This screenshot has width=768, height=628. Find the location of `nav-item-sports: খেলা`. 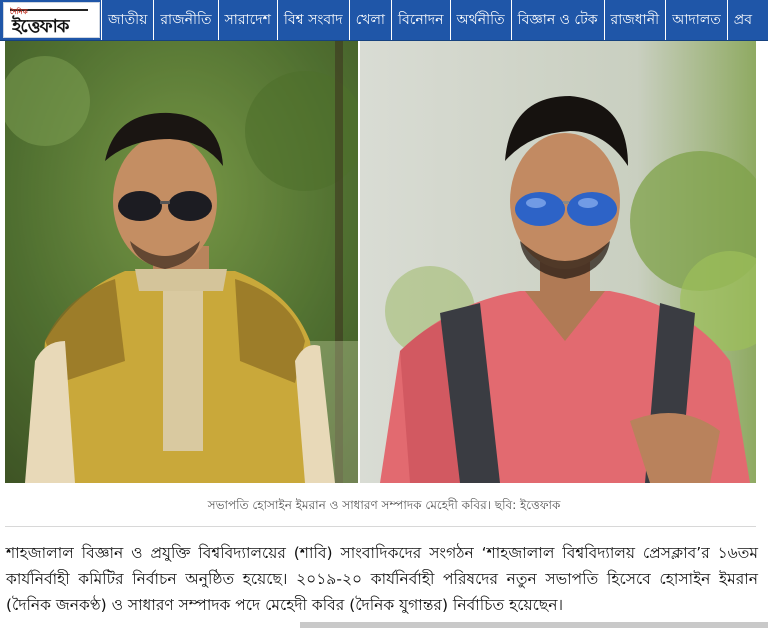

nav-item-sports: খেলা is located at coordinates (369, 20).